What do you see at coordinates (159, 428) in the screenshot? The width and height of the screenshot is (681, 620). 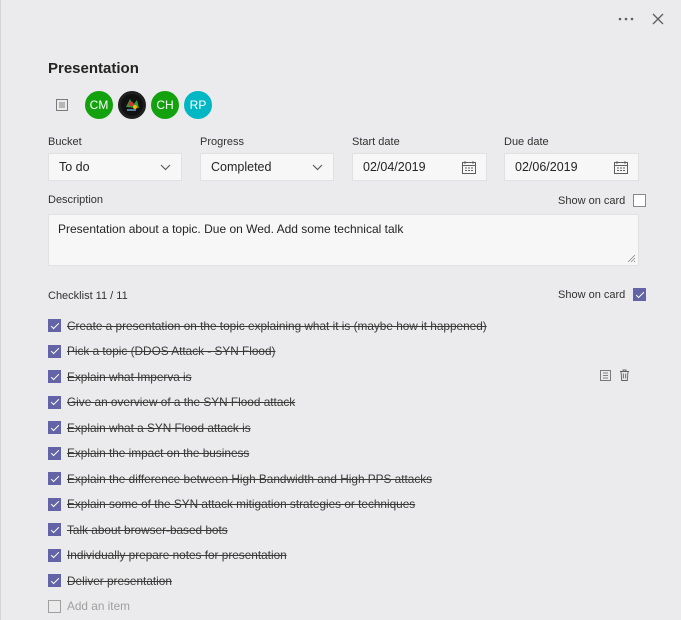 I see `checklist-item-text: Explain what a SYN Flood attack is` at bounding box center [159, 428].